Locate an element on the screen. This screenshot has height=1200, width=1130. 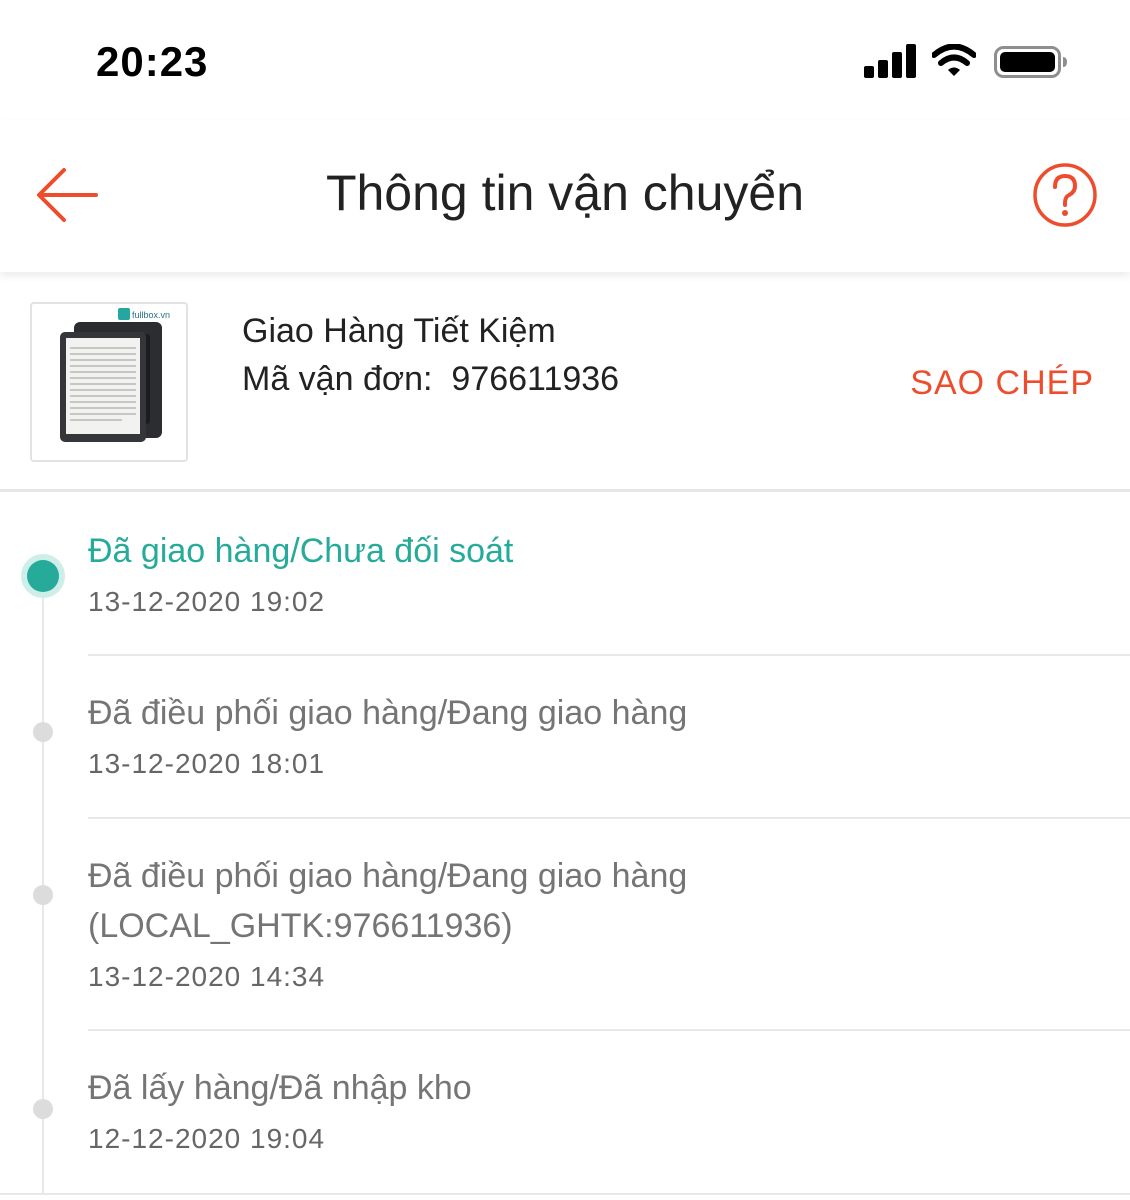
ereader-image: fullbox.vn is located at coordinates (109, 382).